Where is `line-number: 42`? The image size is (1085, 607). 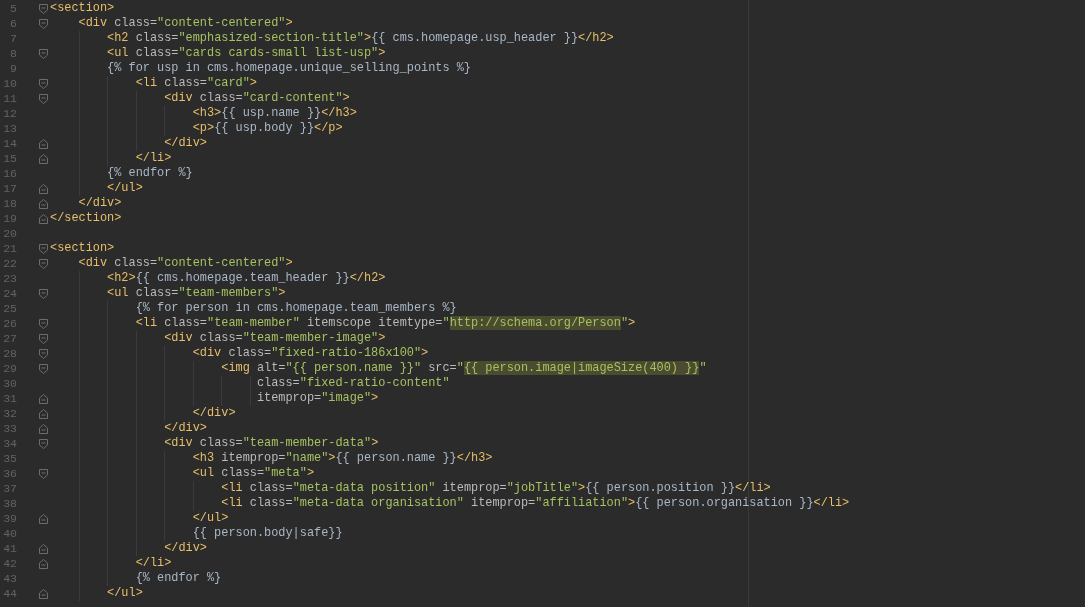
line-number: 42 is located at coordinates (9, 563).